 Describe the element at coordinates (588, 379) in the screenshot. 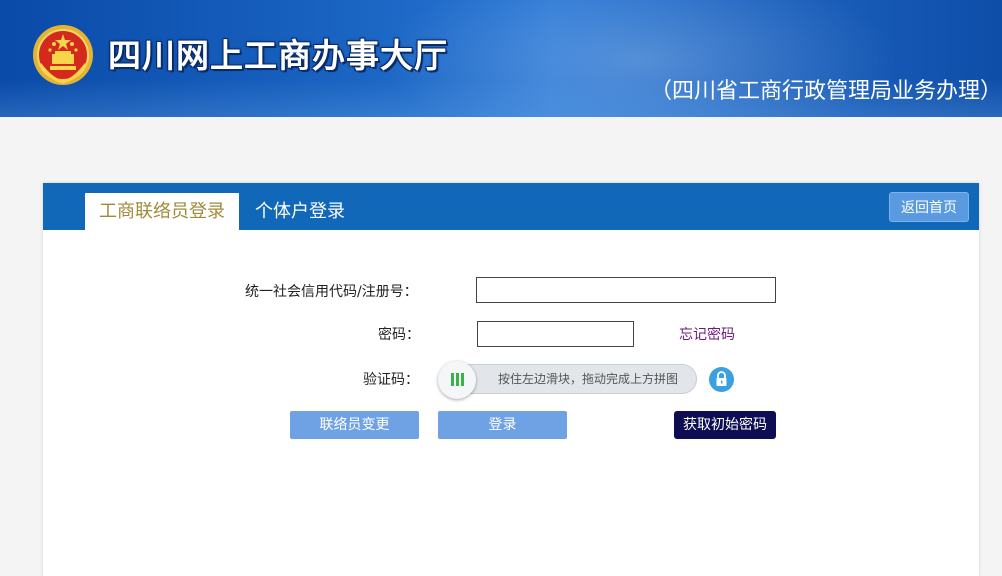

I see `slider-hint: 按住左边滑块，拖动完成上方拼图` at that location.